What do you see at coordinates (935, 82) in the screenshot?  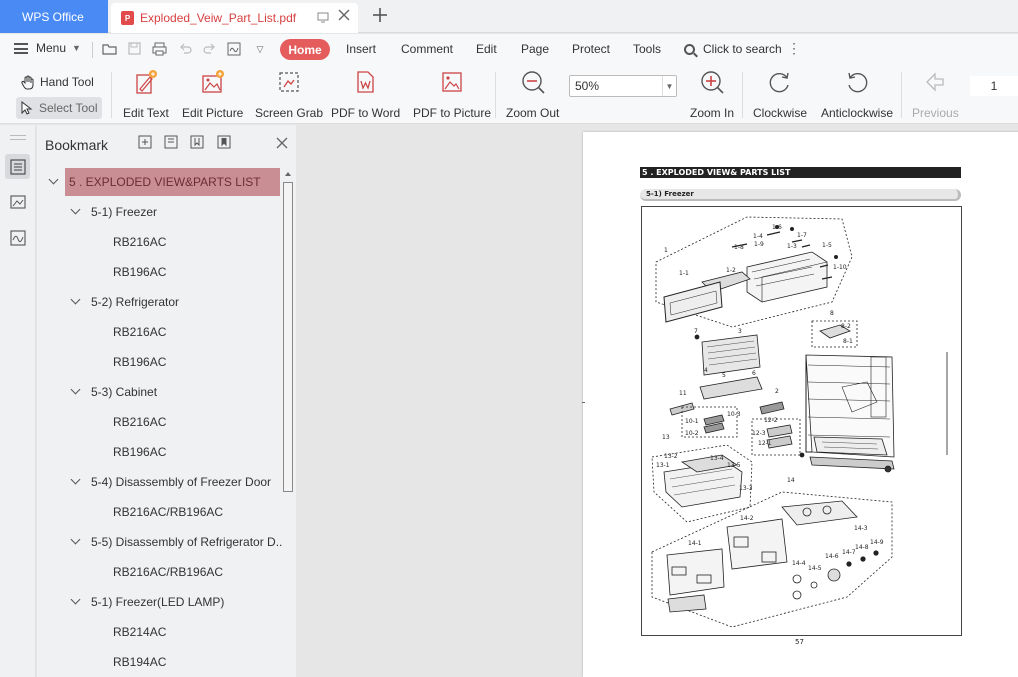 I see `arrow-left-icon` at bounding box center [935, 82].